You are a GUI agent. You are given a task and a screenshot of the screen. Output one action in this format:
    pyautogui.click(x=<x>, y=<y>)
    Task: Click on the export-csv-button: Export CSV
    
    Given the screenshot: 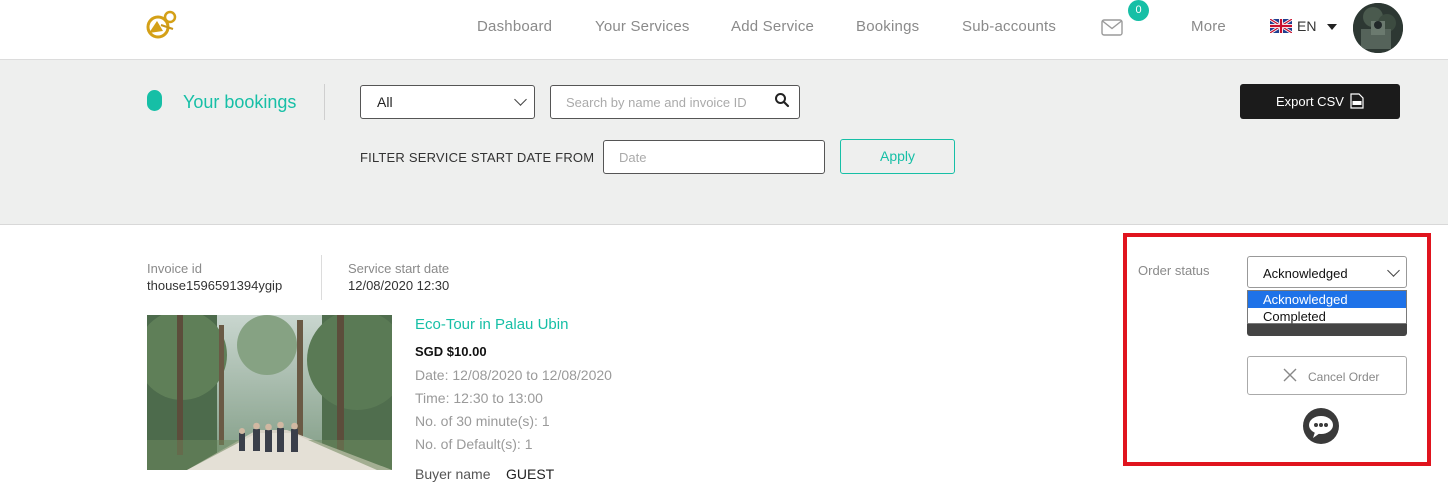 What is the action you would take?
    pyautogui.click(x=1320, y=101)
    